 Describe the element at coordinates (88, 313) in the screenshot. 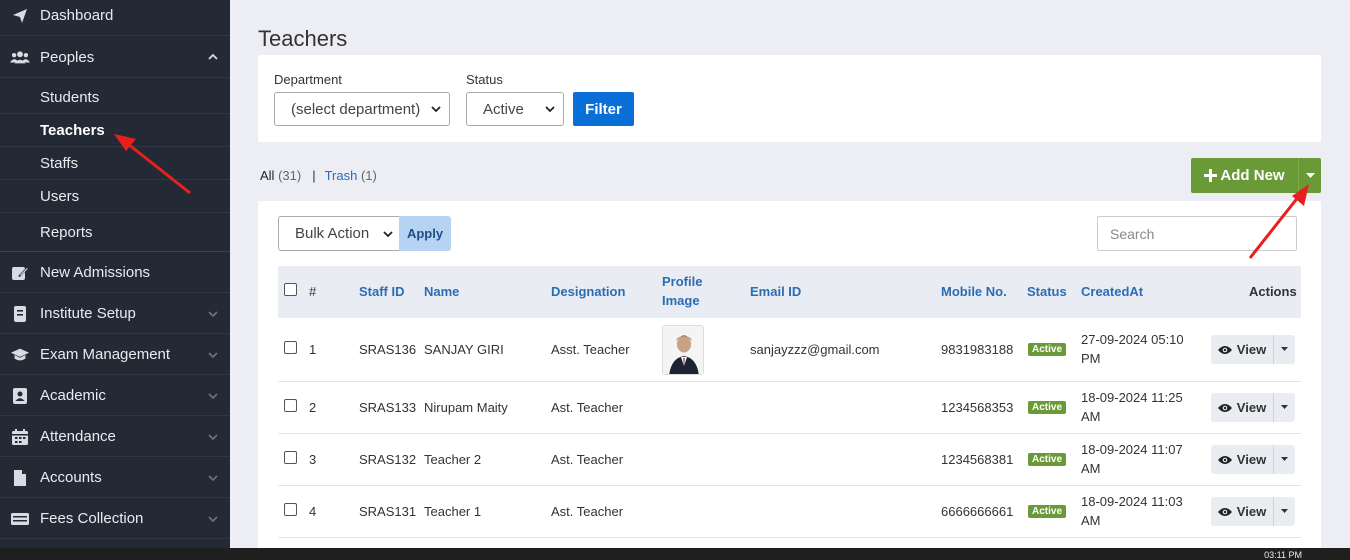

I see `sidebar-item-label: Institute Setup` at that location.